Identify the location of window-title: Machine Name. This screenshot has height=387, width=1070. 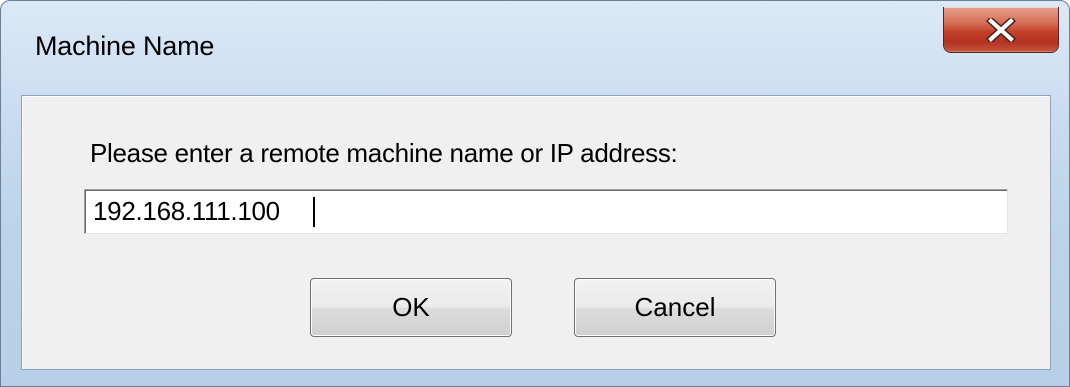
(125, 46).